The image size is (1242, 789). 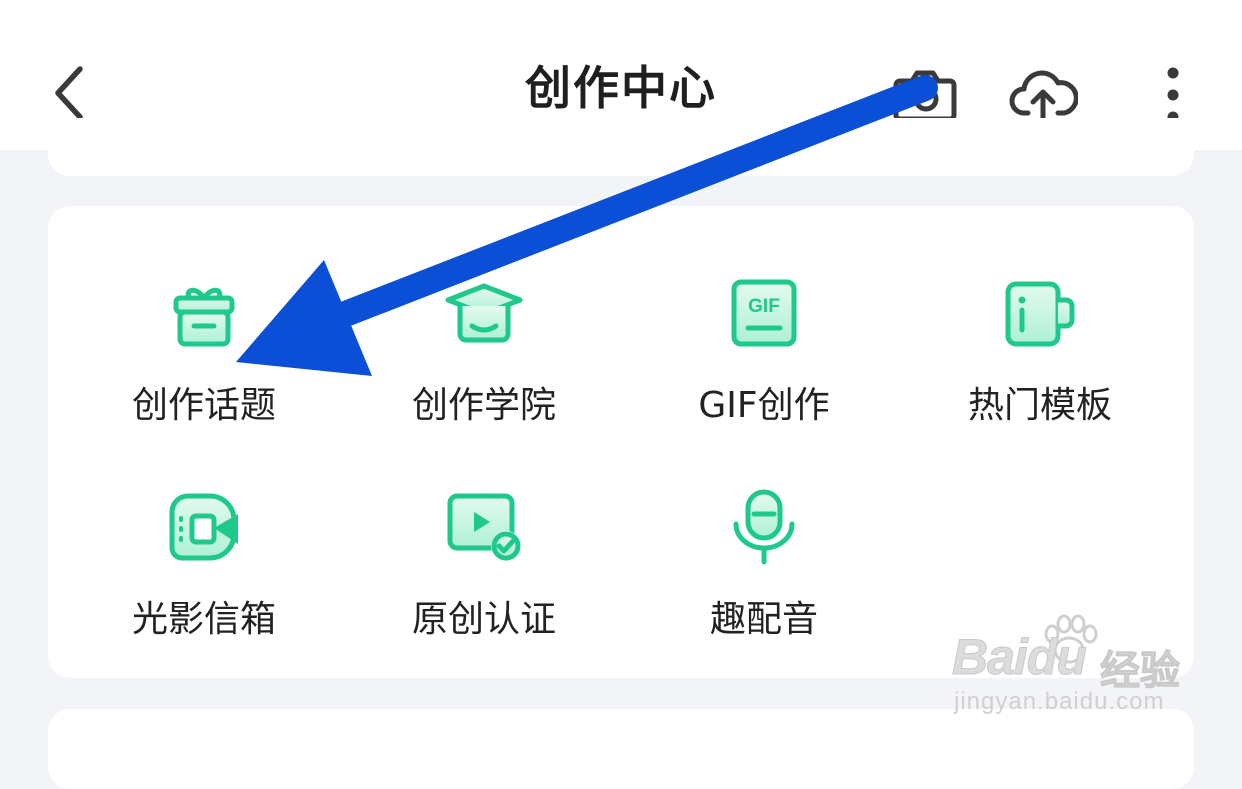 I want to click on video-verified-icon, so click(x=484, y=527).